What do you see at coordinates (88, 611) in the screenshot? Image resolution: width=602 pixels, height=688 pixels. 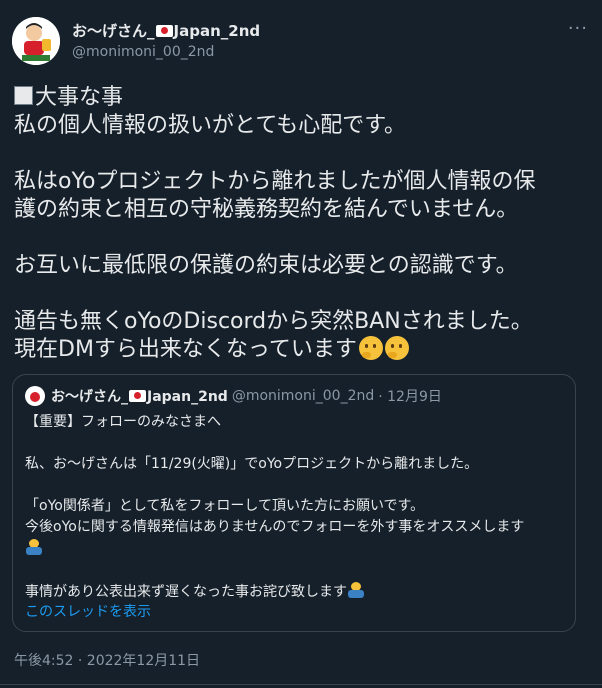 I see `show-thread-link: このスレッドを表示` at bounding box center [88, 611].